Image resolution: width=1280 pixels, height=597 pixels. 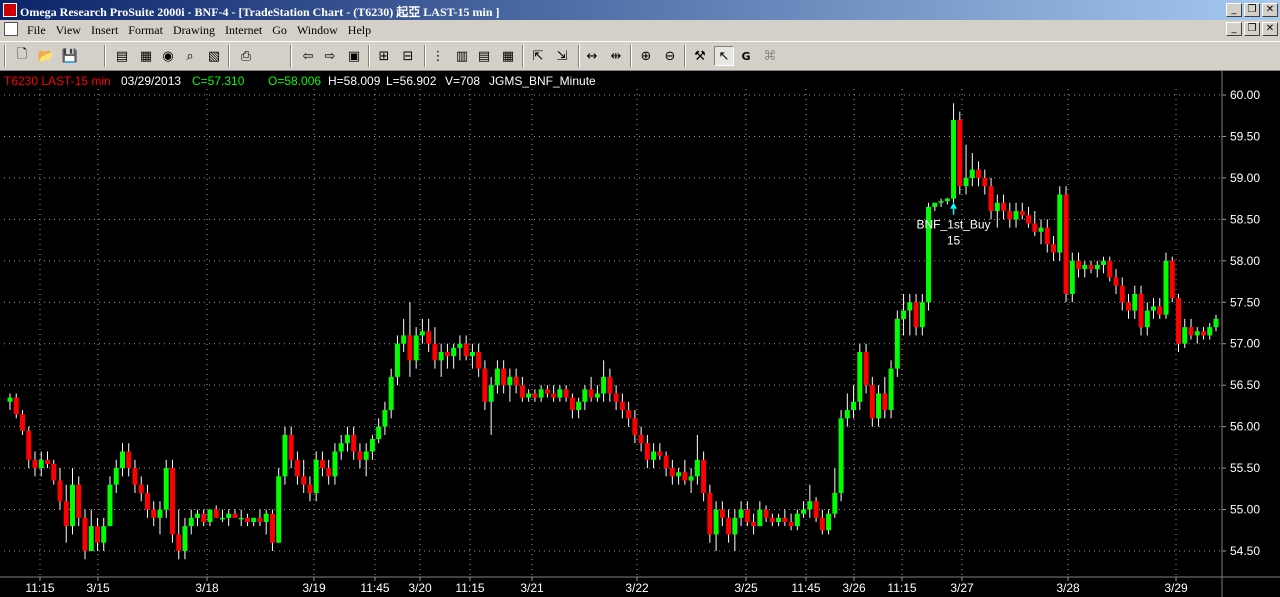 What do you see at coordinates (68, 30) in the screenshot?
I see `menu-view: View` at bounding box center [68, 30].